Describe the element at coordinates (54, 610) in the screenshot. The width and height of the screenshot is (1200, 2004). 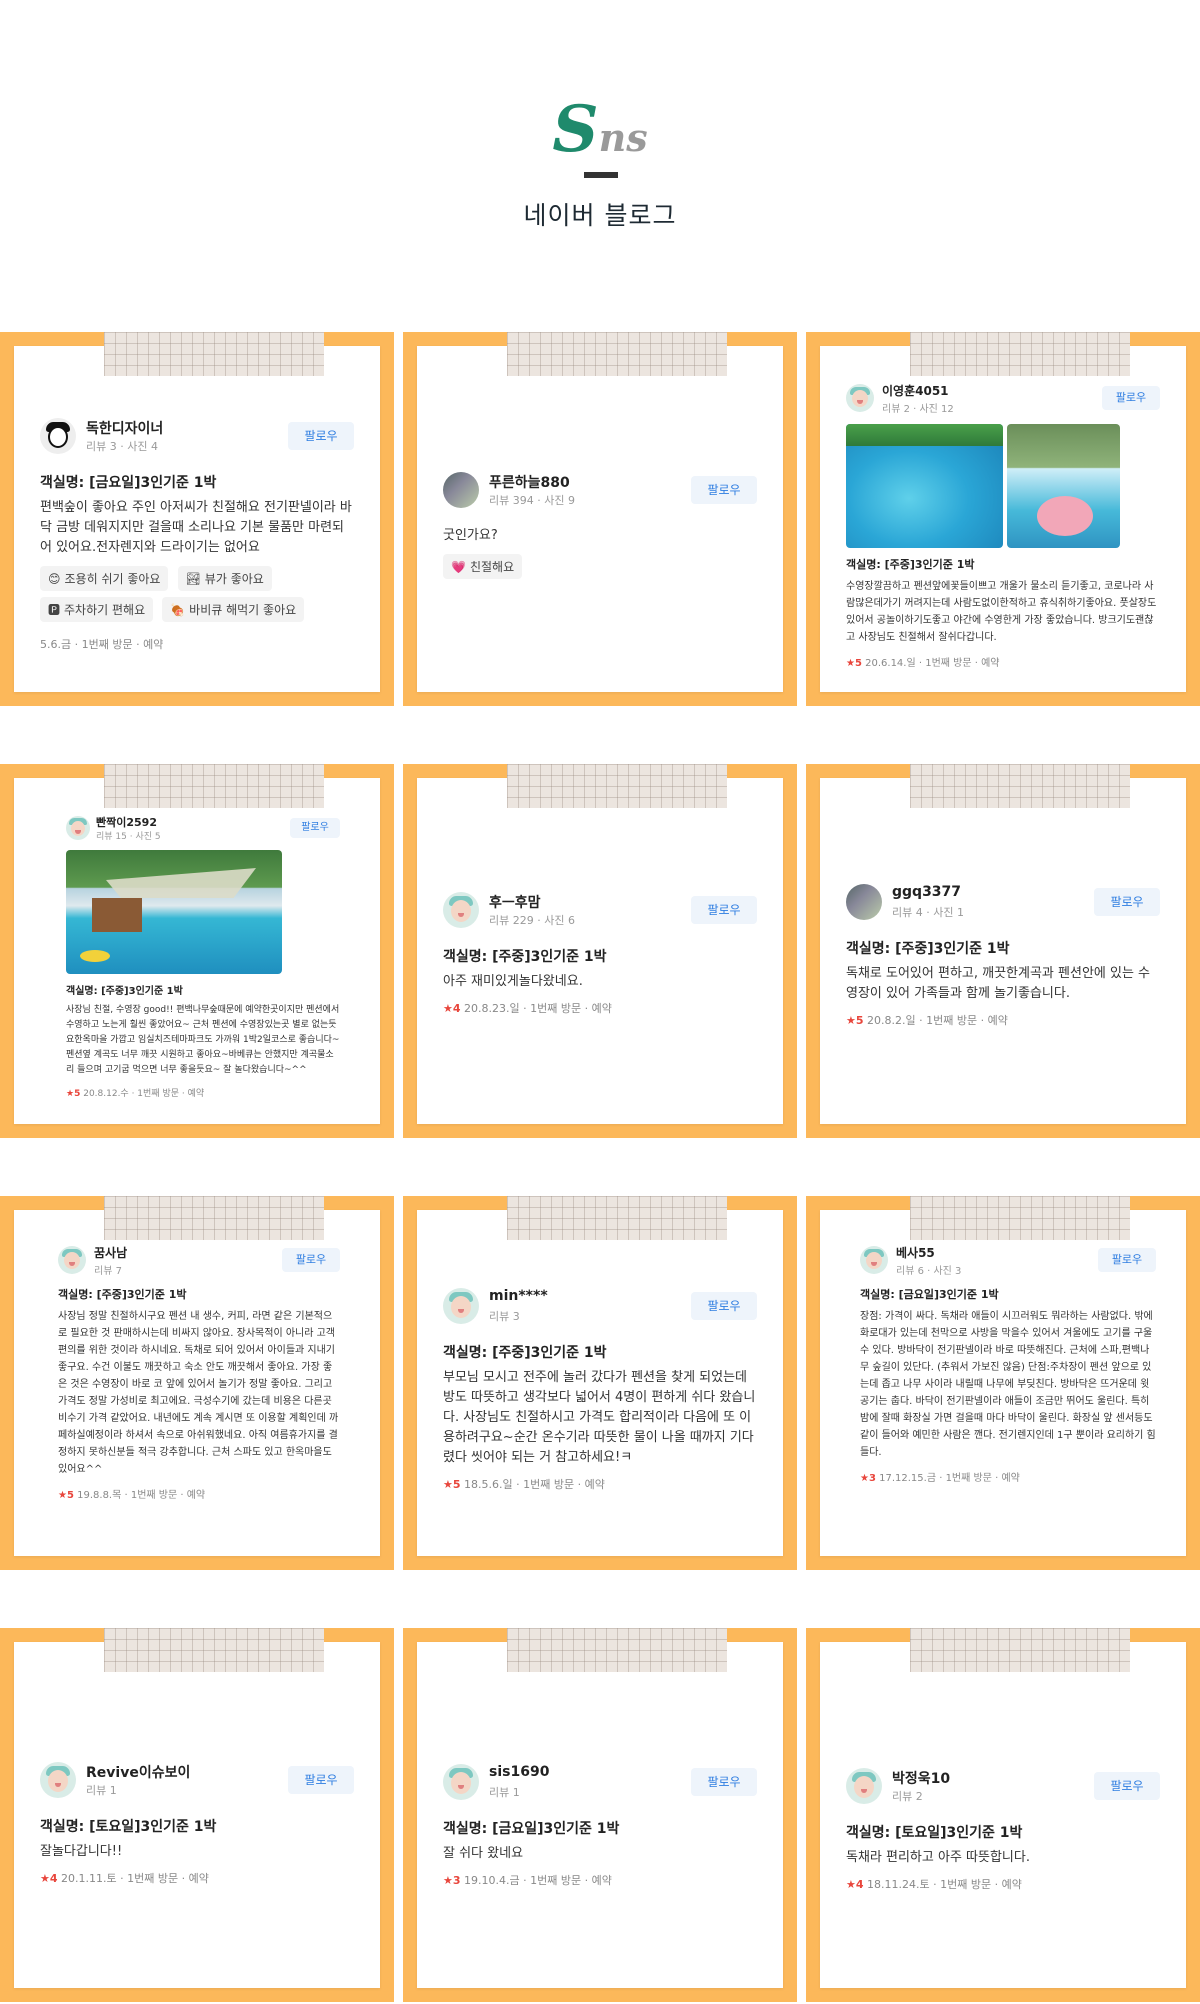
I see `parking-icon: 🅿` at that location.